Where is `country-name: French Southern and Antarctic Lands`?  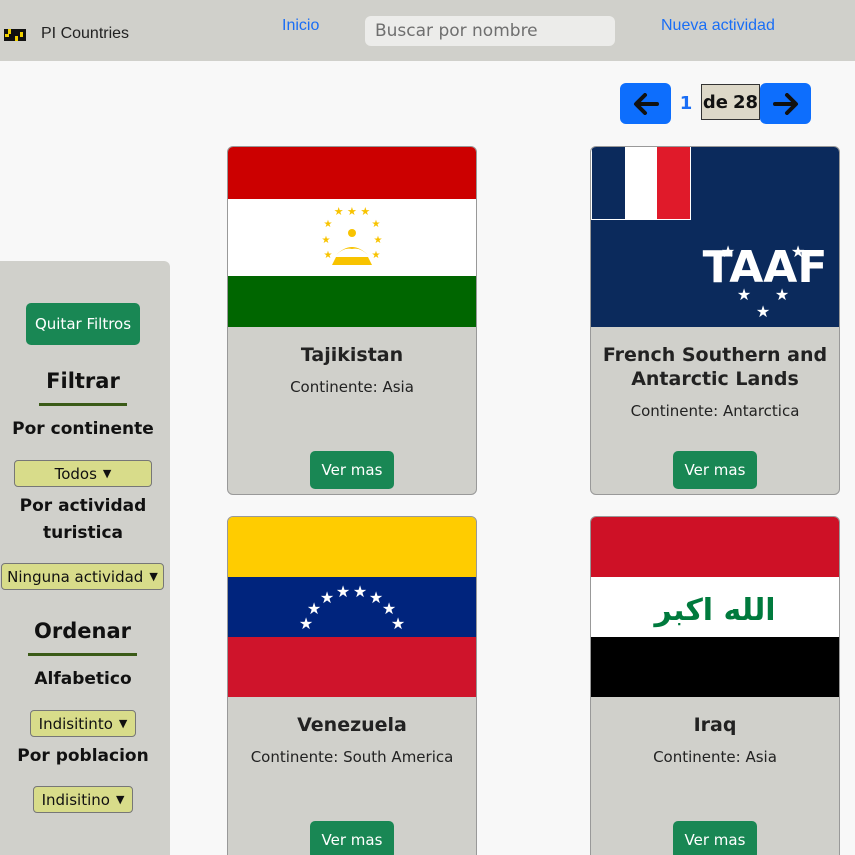
country-name: French Southern and Antarctic Lands is located at coordinates (715, 367).